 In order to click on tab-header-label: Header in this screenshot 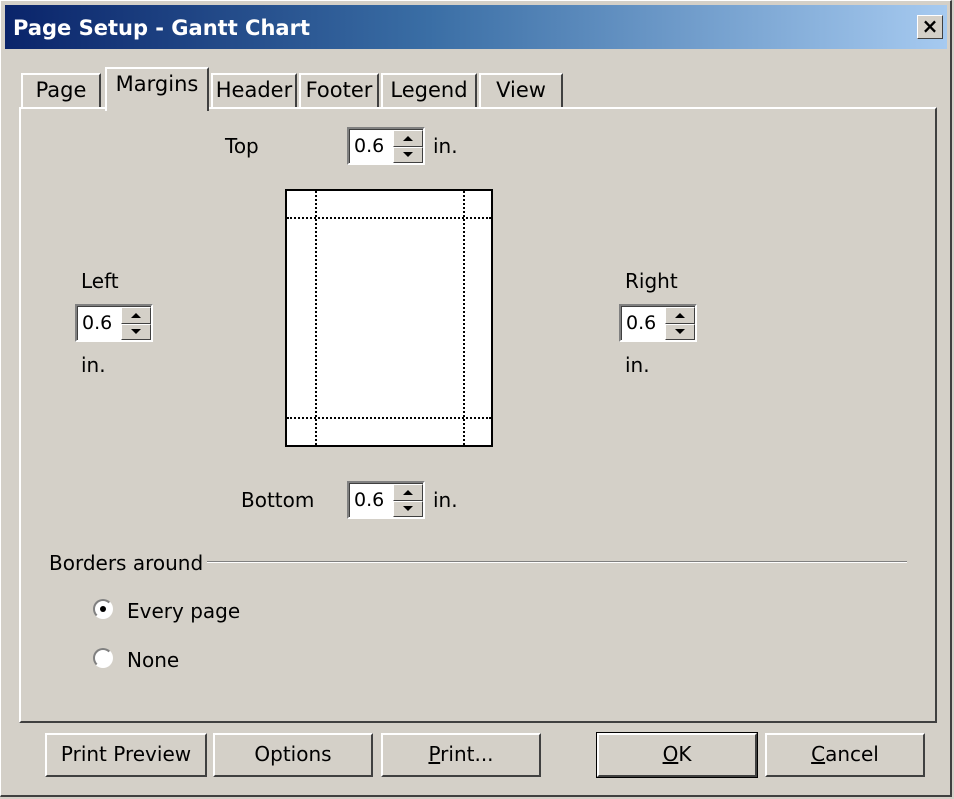, I will do `click(254, 90)`.